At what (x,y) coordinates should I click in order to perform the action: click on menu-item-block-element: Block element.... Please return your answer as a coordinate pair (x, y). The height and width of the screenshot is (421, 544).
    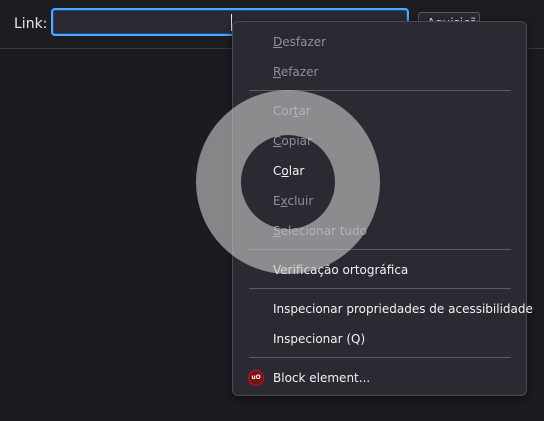
    Looking at the image, I should click on (321, 378).